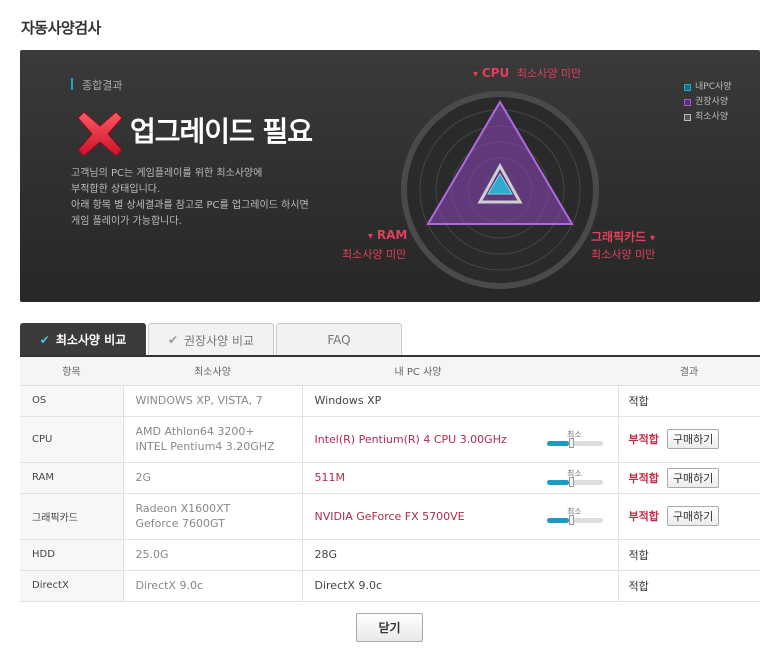 This screenshot has height=669, width=780. Describe the element at coordinates (374, 254) in the screenshot. I see `radar-axis-ram-status: 최소사양 미만` at that location.